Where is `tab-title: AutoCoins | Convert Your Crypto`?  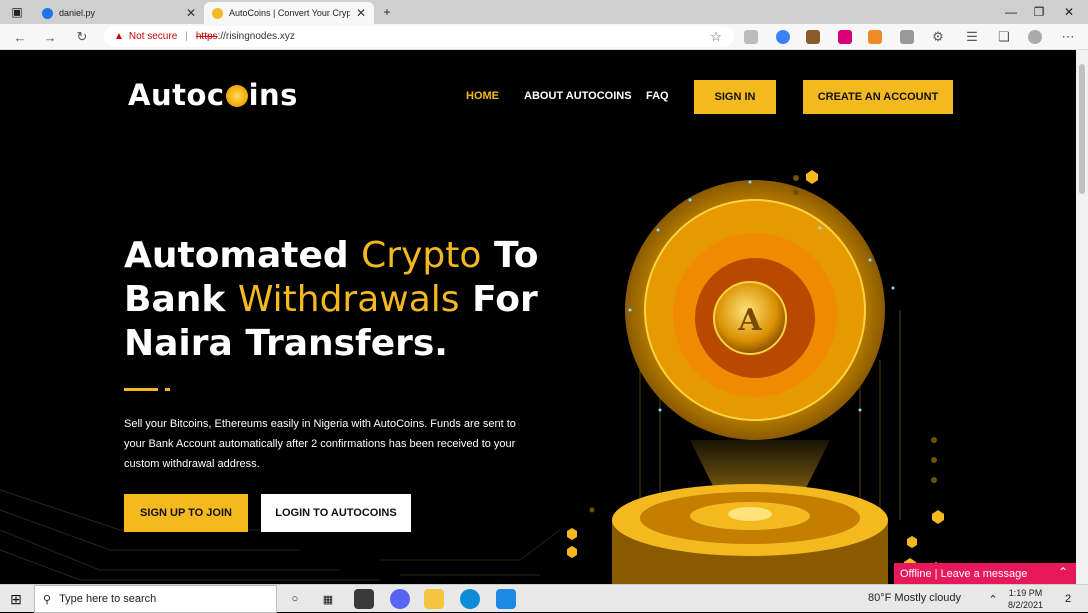 tab-title: AutoCoins | Convert Your Crypto is located at coordinates (289, 13).